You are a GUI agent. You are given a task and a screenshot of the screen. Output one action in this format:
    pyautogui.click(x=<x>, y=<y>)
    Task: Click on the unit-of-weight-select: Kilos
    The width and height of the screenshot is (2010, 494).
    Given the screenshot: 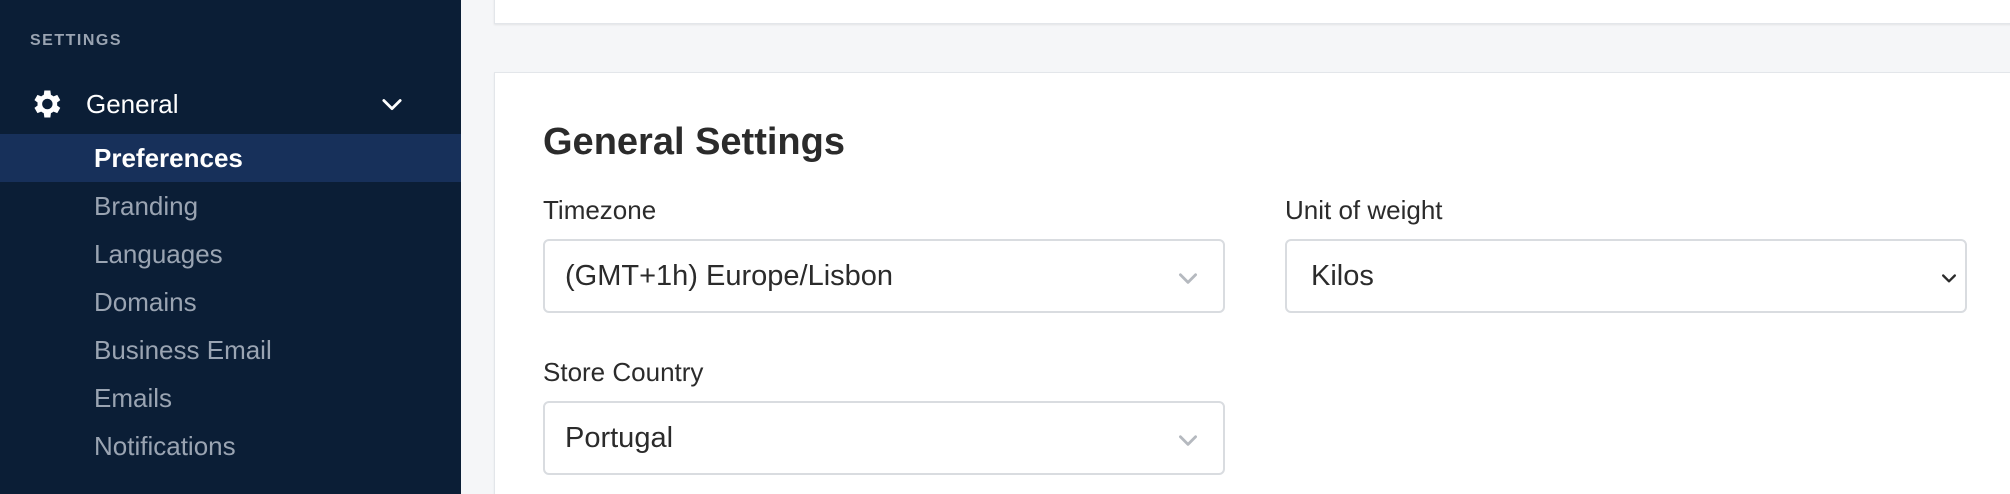 What is the action you would take?
    pyautogui.click(x=1626, y=276)
    